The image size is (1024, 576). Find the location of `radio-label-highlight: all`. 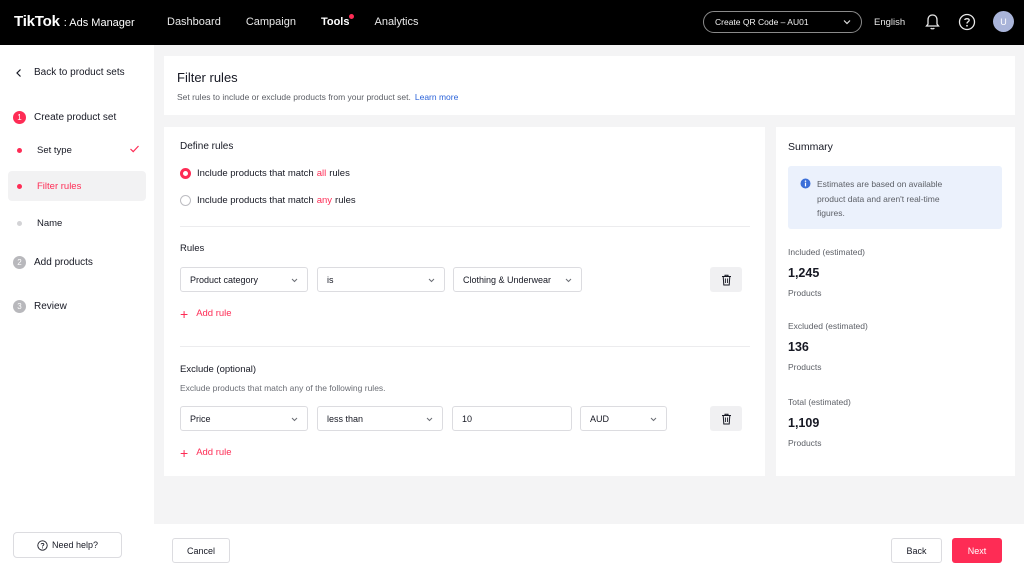

radio-label-highlight: all is located at coordinates (321, 173).